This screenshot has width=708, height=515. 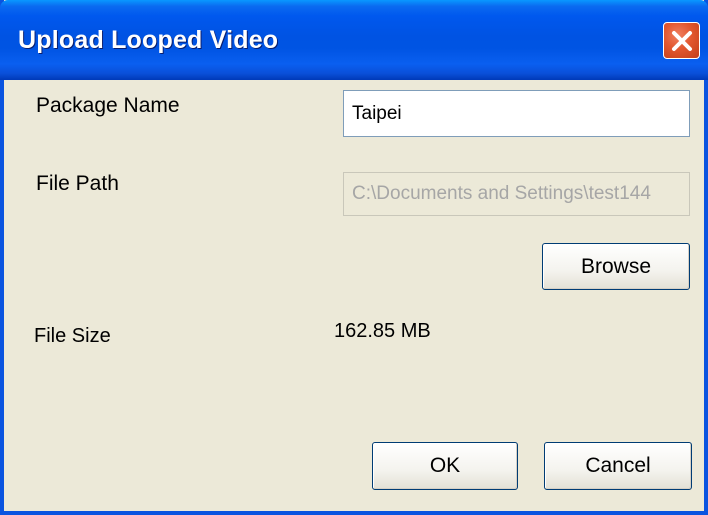 I want to click on browse-button: Browse, so click(x=616, y=266).